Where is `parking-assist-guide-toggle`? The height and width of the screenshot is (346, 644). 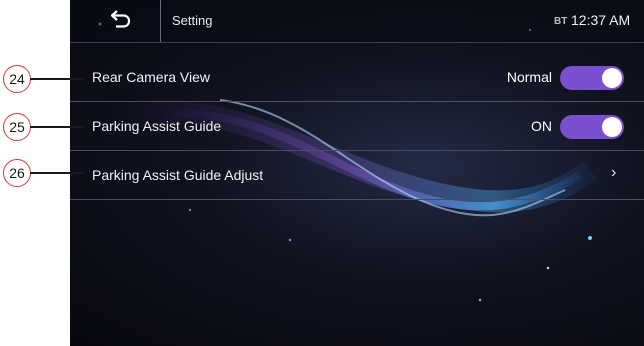 parking-assist-guide-toggle is located at coordinates (592, 127).